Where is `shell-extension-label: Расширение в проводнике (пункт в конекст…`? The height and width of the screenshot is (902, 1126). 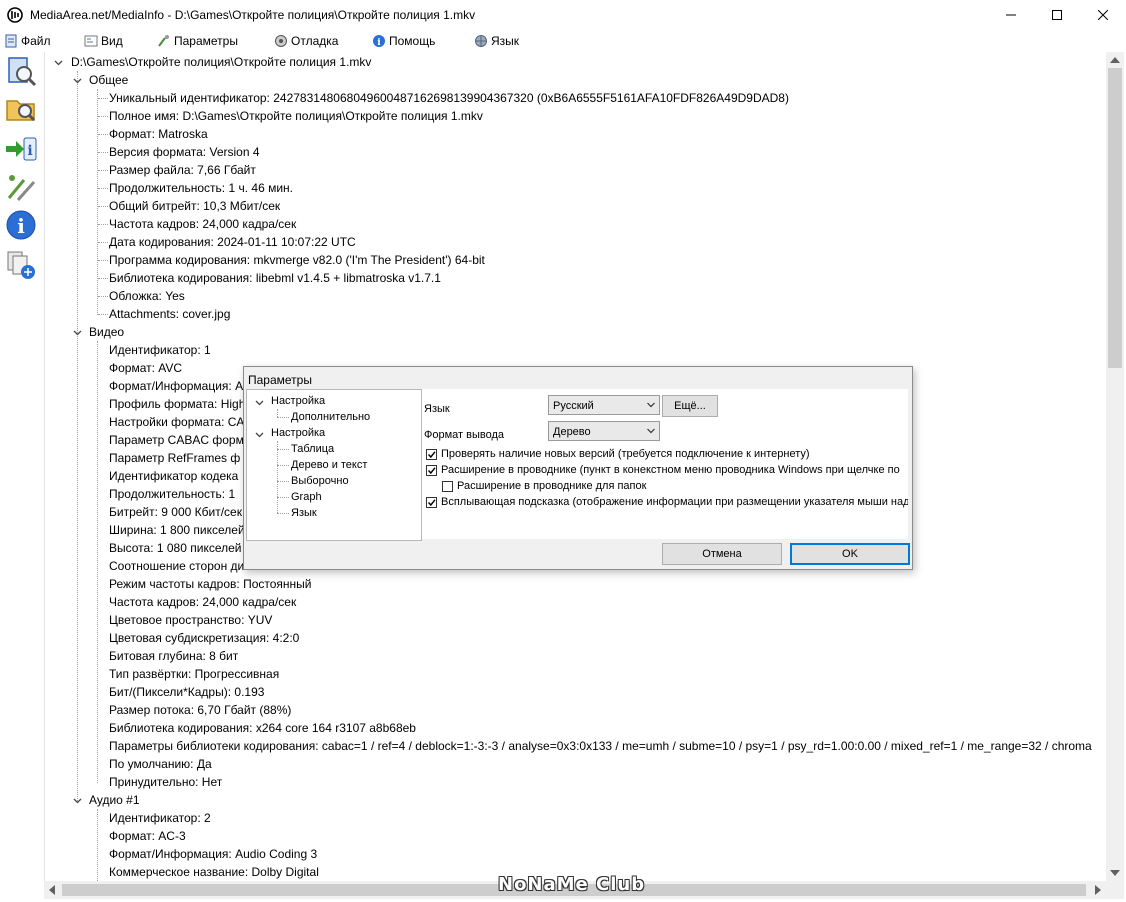
shell-extension-label: Расширение в проводнике (пункт в конекст… is located at coordinates (670, 470).